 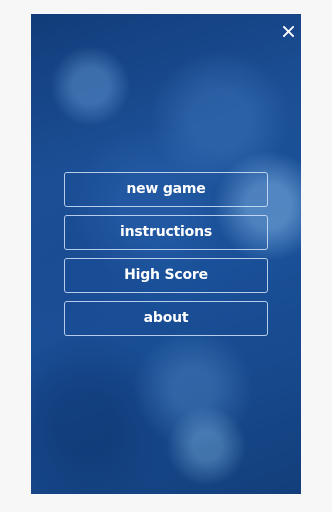 I want to click on instructions-button: instructions, so click(x=166, y=232).